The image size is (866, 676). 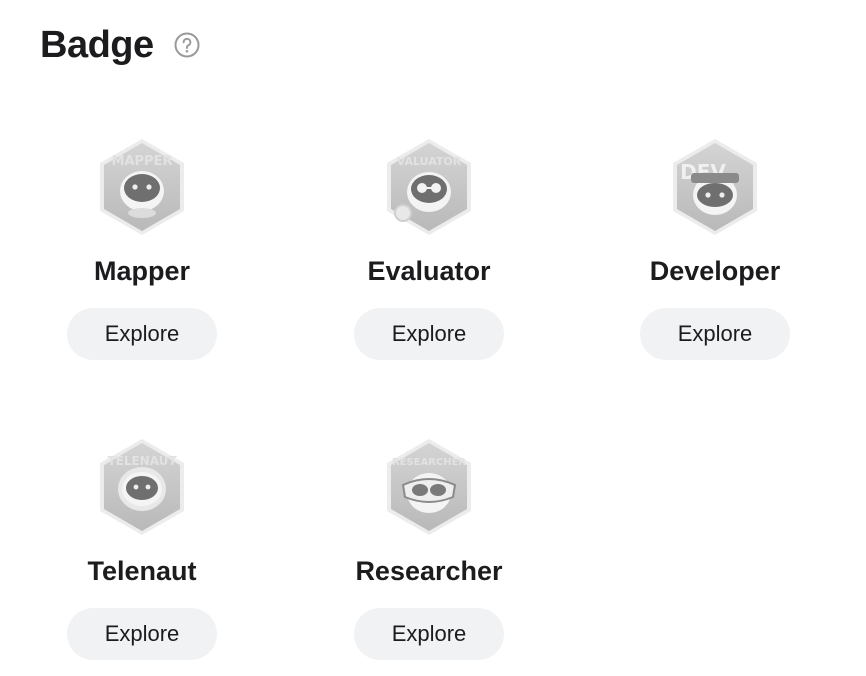 I want to click on badge-card-evaluator: VALUATOR Evaluator Explore, so click(x=429, y=248).